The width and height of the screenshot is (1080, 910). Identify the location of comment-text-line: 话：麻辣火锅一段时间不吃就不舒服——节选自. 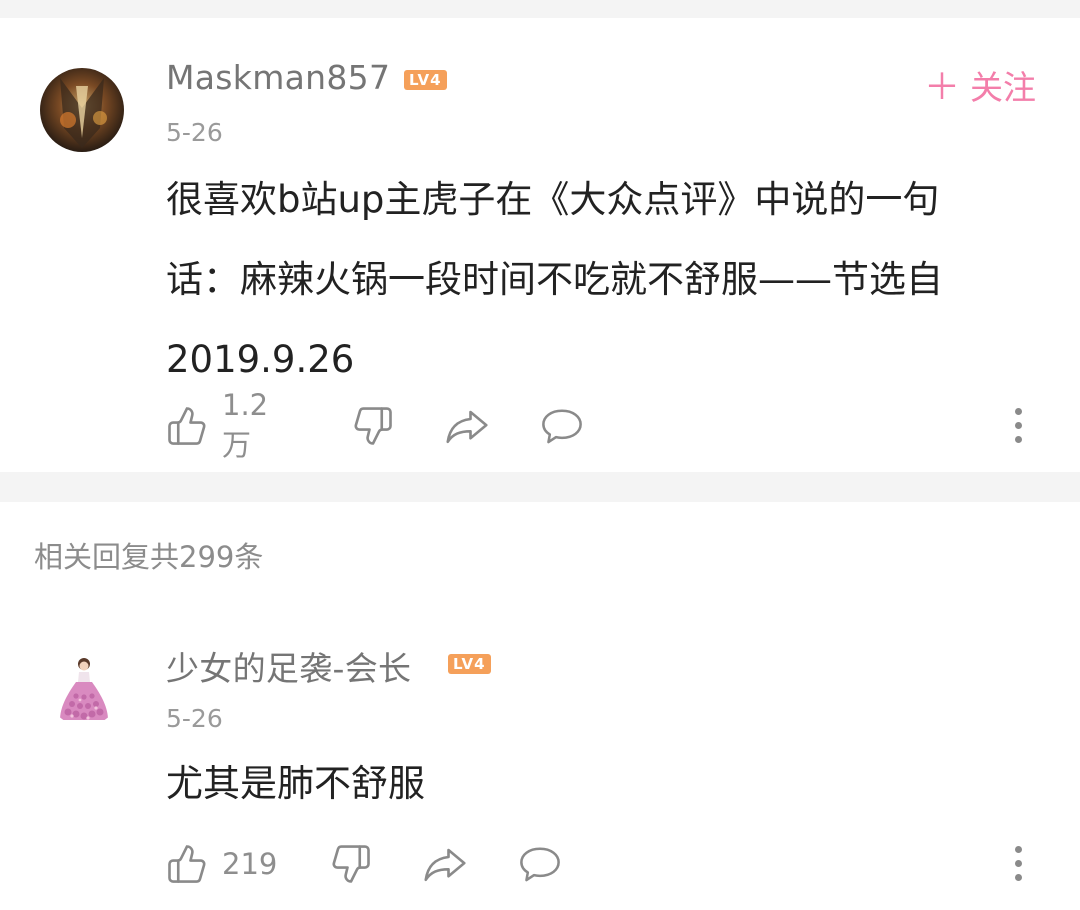
(554, 279).